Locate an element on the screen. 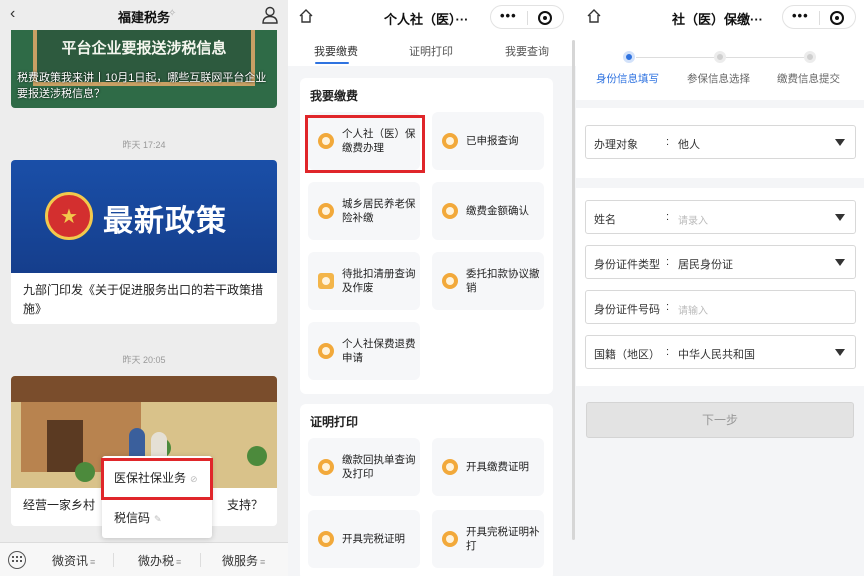 The width and height of the screenshot is (864, 576). service-refund-application: 个人社保费退费申请 is located at coordinates (364, 351).